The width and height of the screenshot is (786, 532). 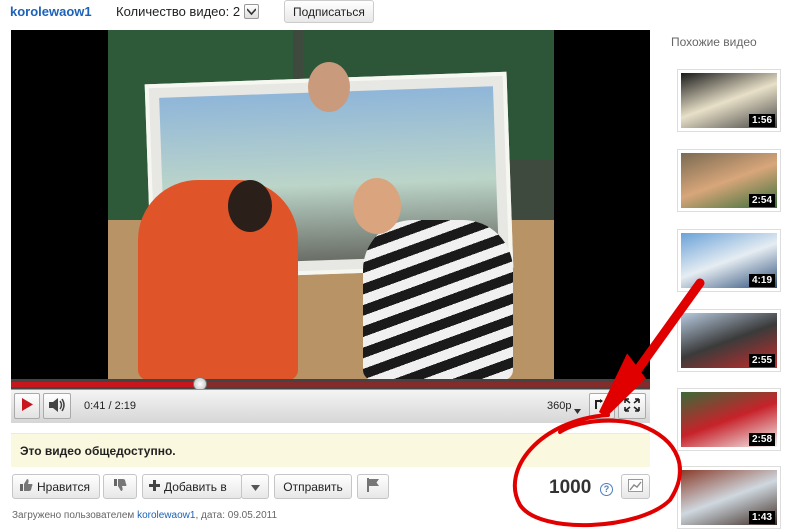 I want to click on share-button: Отправить, so click(x=313, y=486).